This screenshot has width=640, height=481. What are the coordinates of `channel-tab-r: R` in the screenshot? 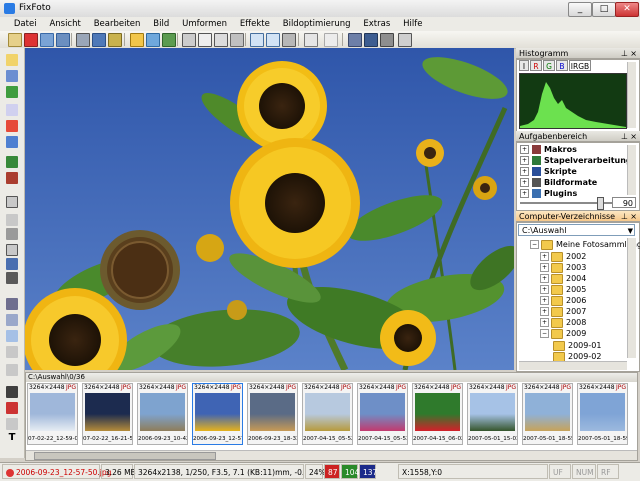 It's located at (536, 65).